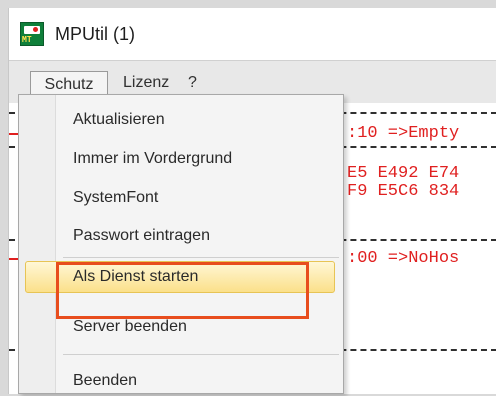 Image resolution: width=496 pixels, height=396 pixels. I want to click on menu-item-aktualisieren: Aktualisieren, so click(119, 120).